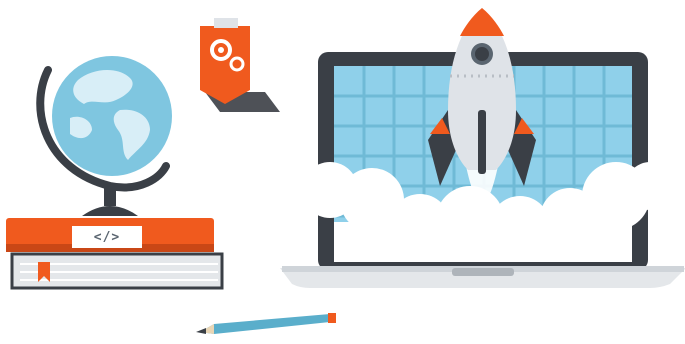  What do you see at coordinates (240, 65) in the screenshot?
I see `gear-tag-icon` at bounding box center [240, 65].